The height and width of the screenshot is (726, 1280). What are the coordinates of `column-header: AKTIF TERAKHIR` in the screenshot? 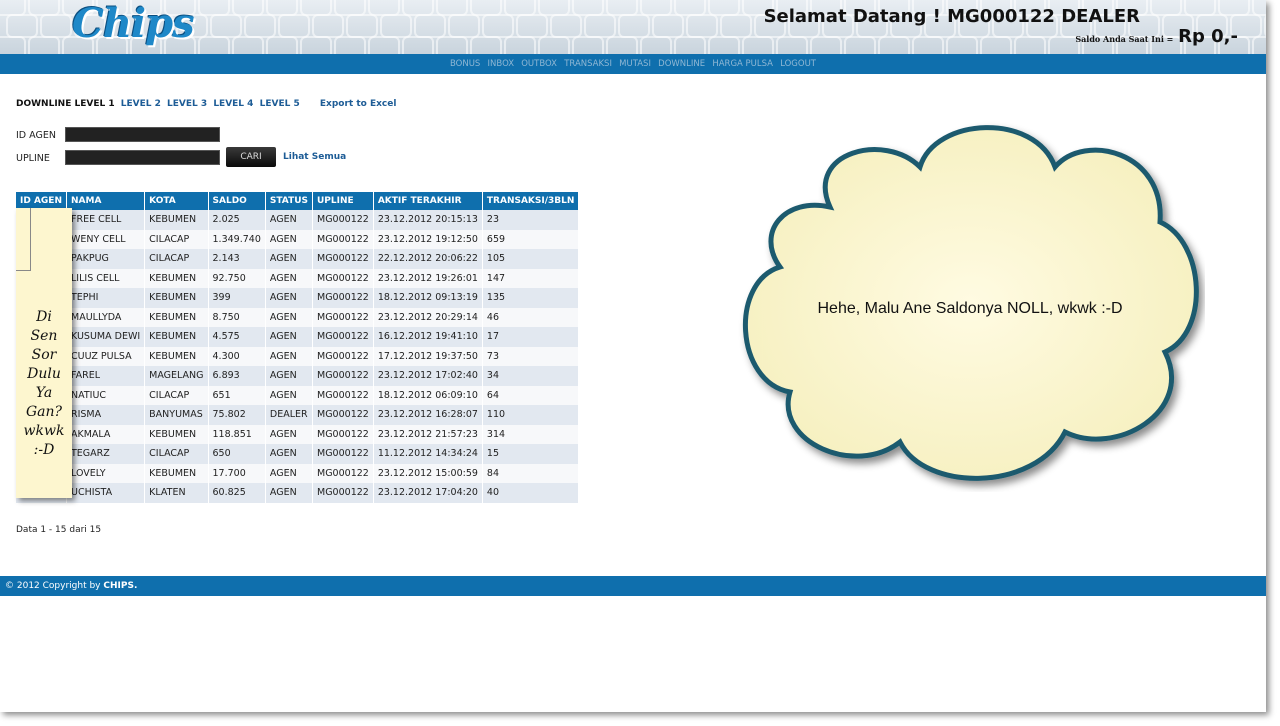 It's located at (428, 201).